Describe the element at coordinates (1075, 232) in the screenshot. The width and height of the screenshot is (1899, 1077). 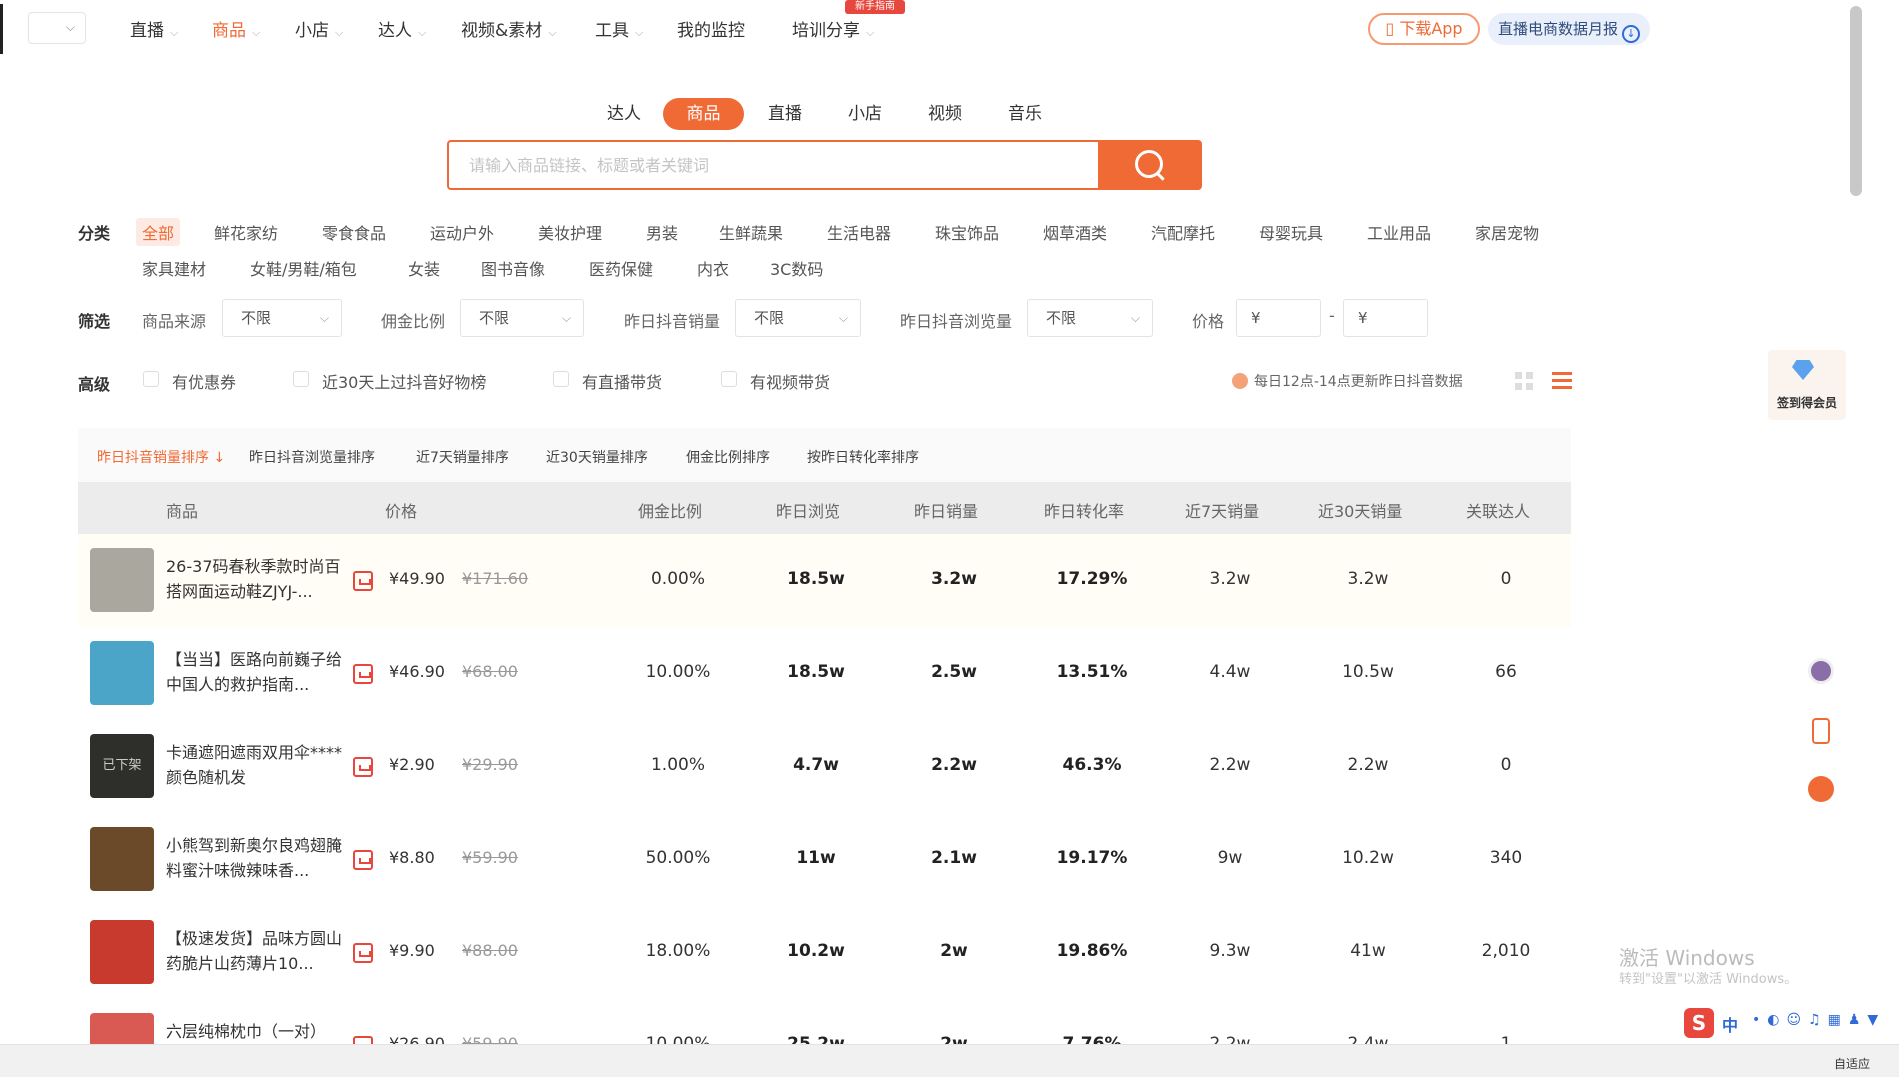
I see `category-item: 烟草酒类` at that location.